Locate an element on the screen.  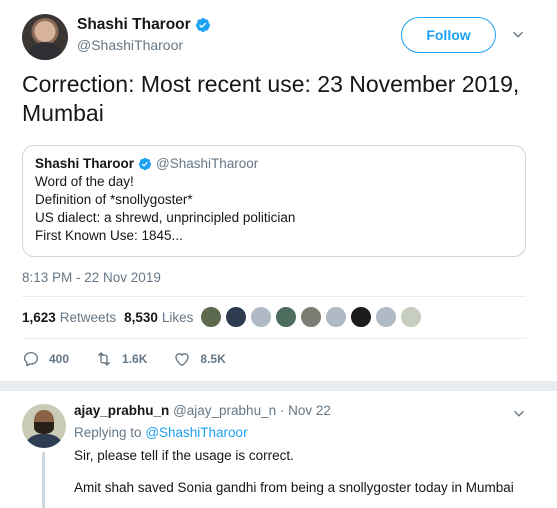
reply-count: 400 is located at coordinates (59, 359).